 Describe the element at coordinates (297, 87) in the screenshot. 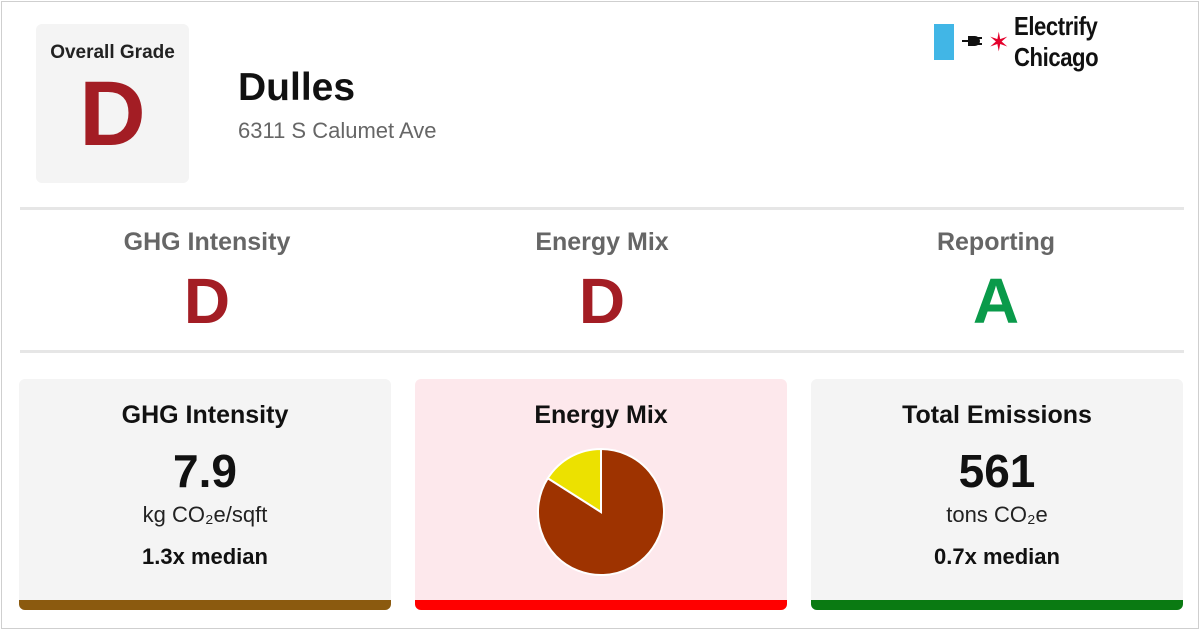

I see `building-name: Dulles` at that location.